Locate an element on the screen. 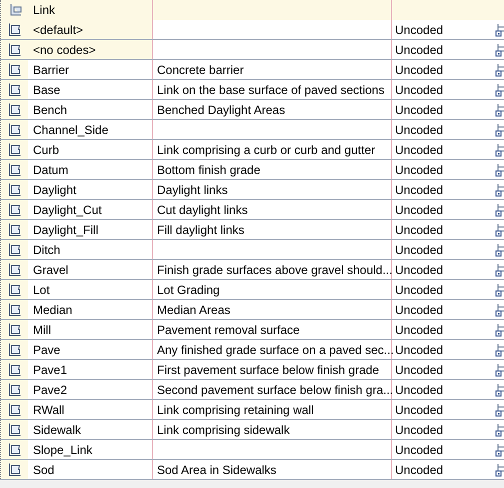  description-cell: Link comprising retaining wall is located at coordinates (272, 409).